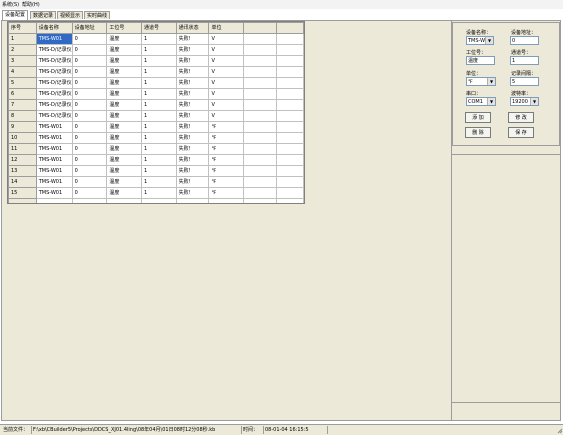 Image resolution: width=563 pixels, height=437 pixels. Describe the element at coordinates (156, 83) in the screenshot. I see `table-row: 5 TMS-D/记录仪 0 温度 1 失败! V` at that location.